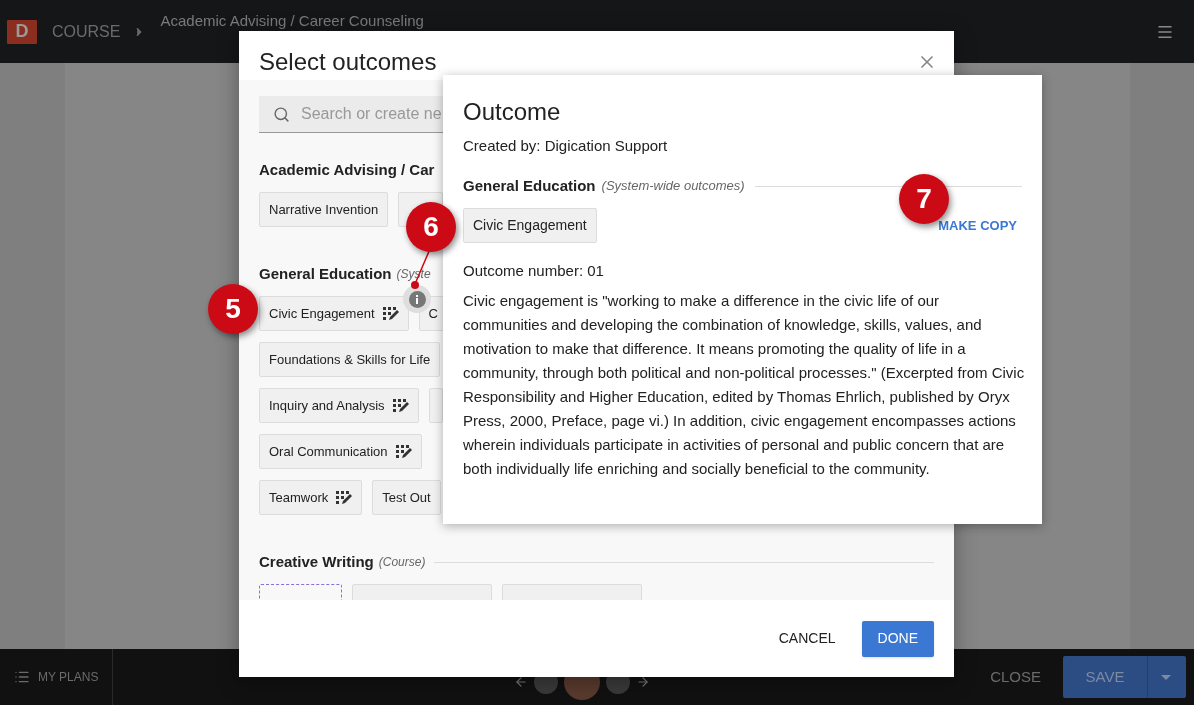  I want to click on outcome-chip: Oral Communication, so click(340, 451).